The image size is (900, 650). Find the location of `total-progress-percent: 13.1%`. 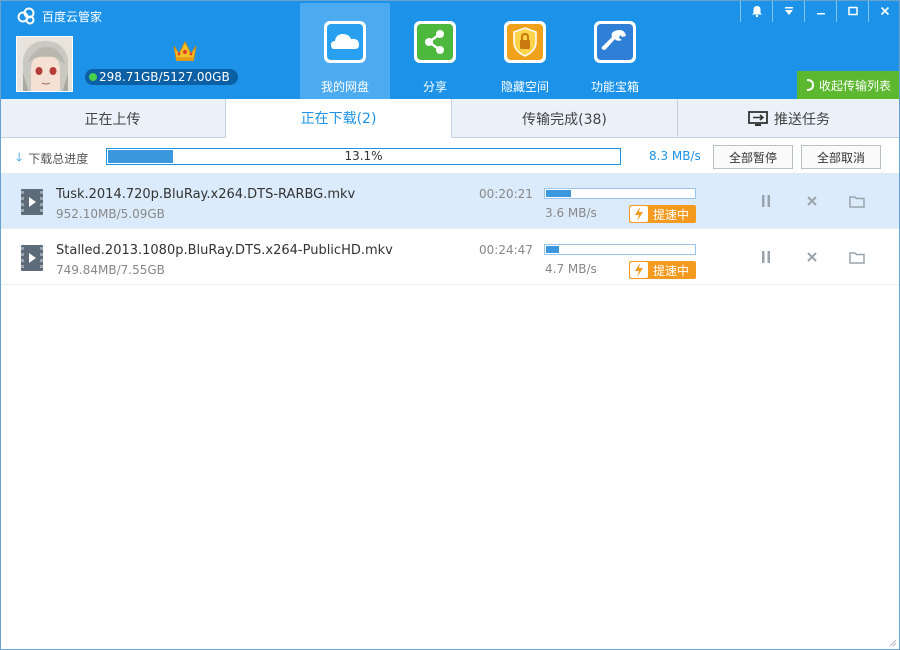

total-progress-percent: 13.1% is located at coordinates (363, 156).